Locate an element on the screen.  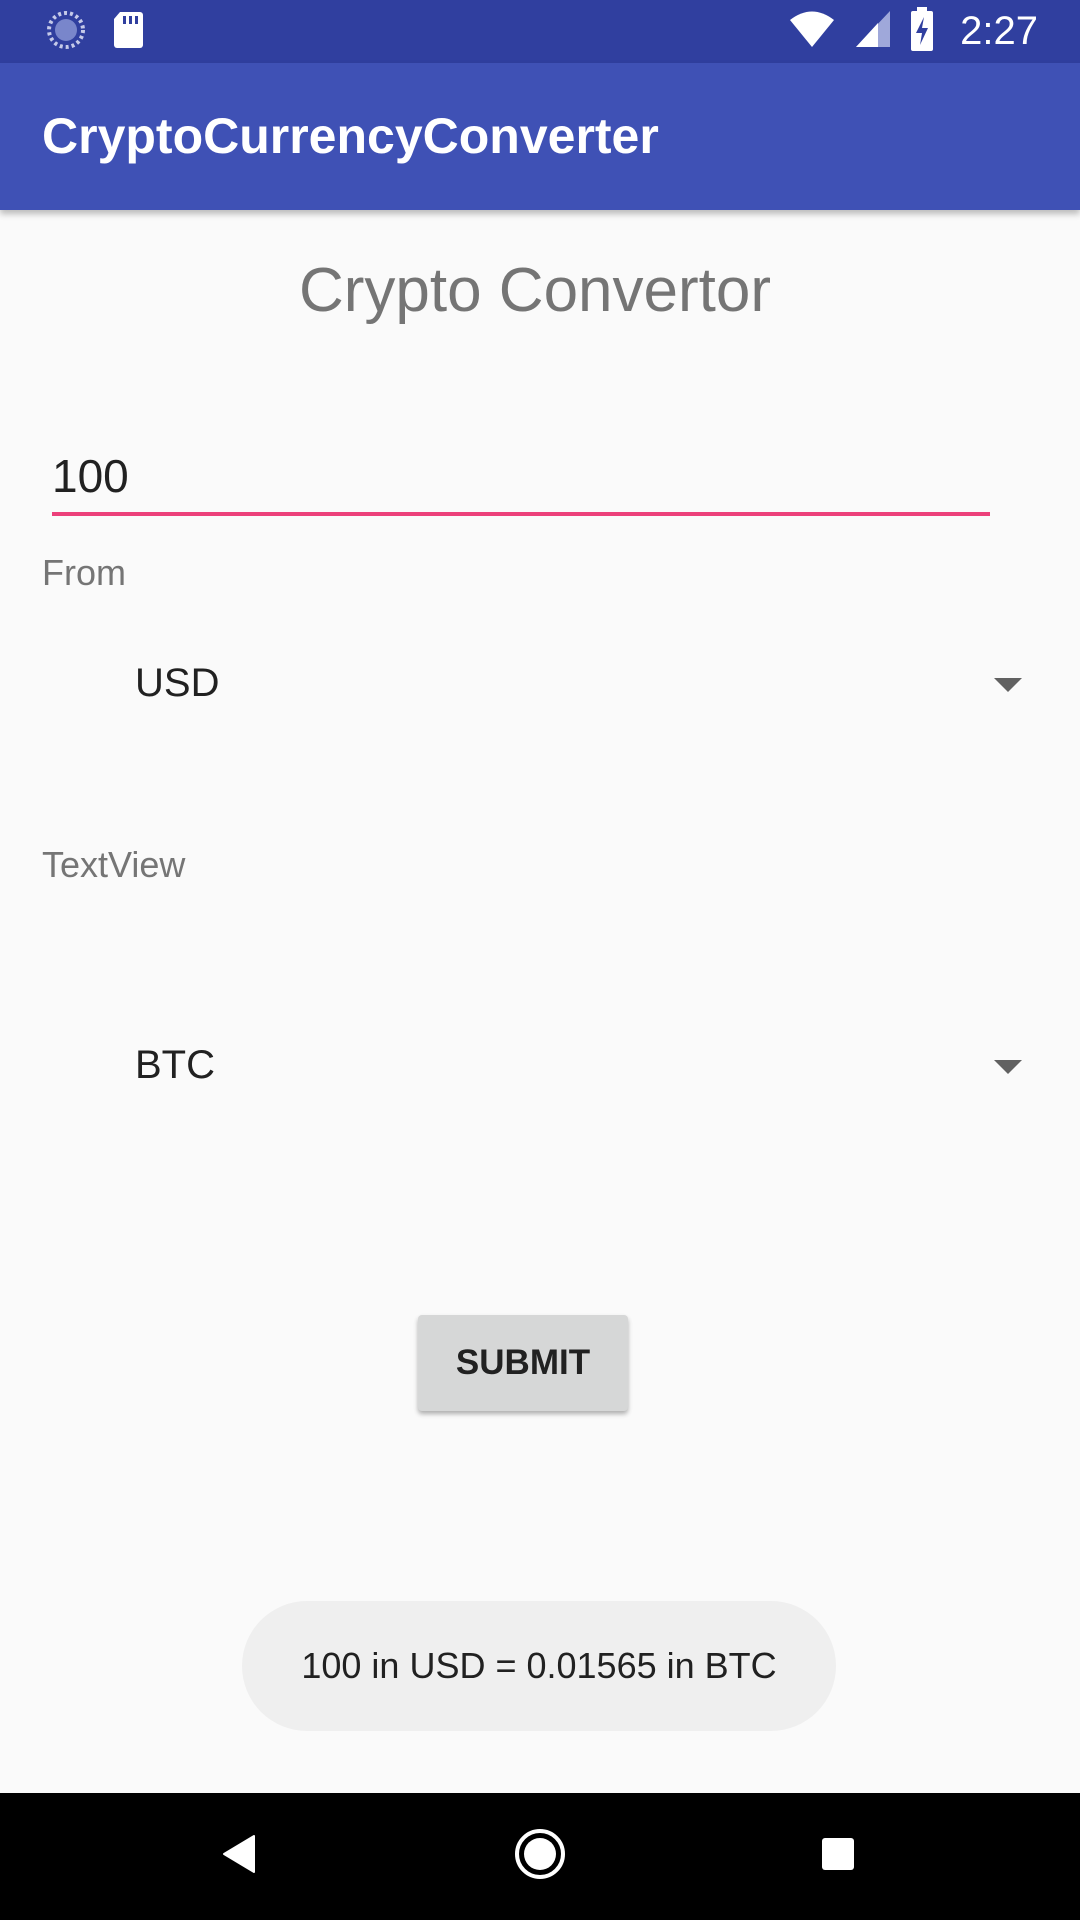
to-currency-spinner: BTC is located at coordinates (532, 1065).